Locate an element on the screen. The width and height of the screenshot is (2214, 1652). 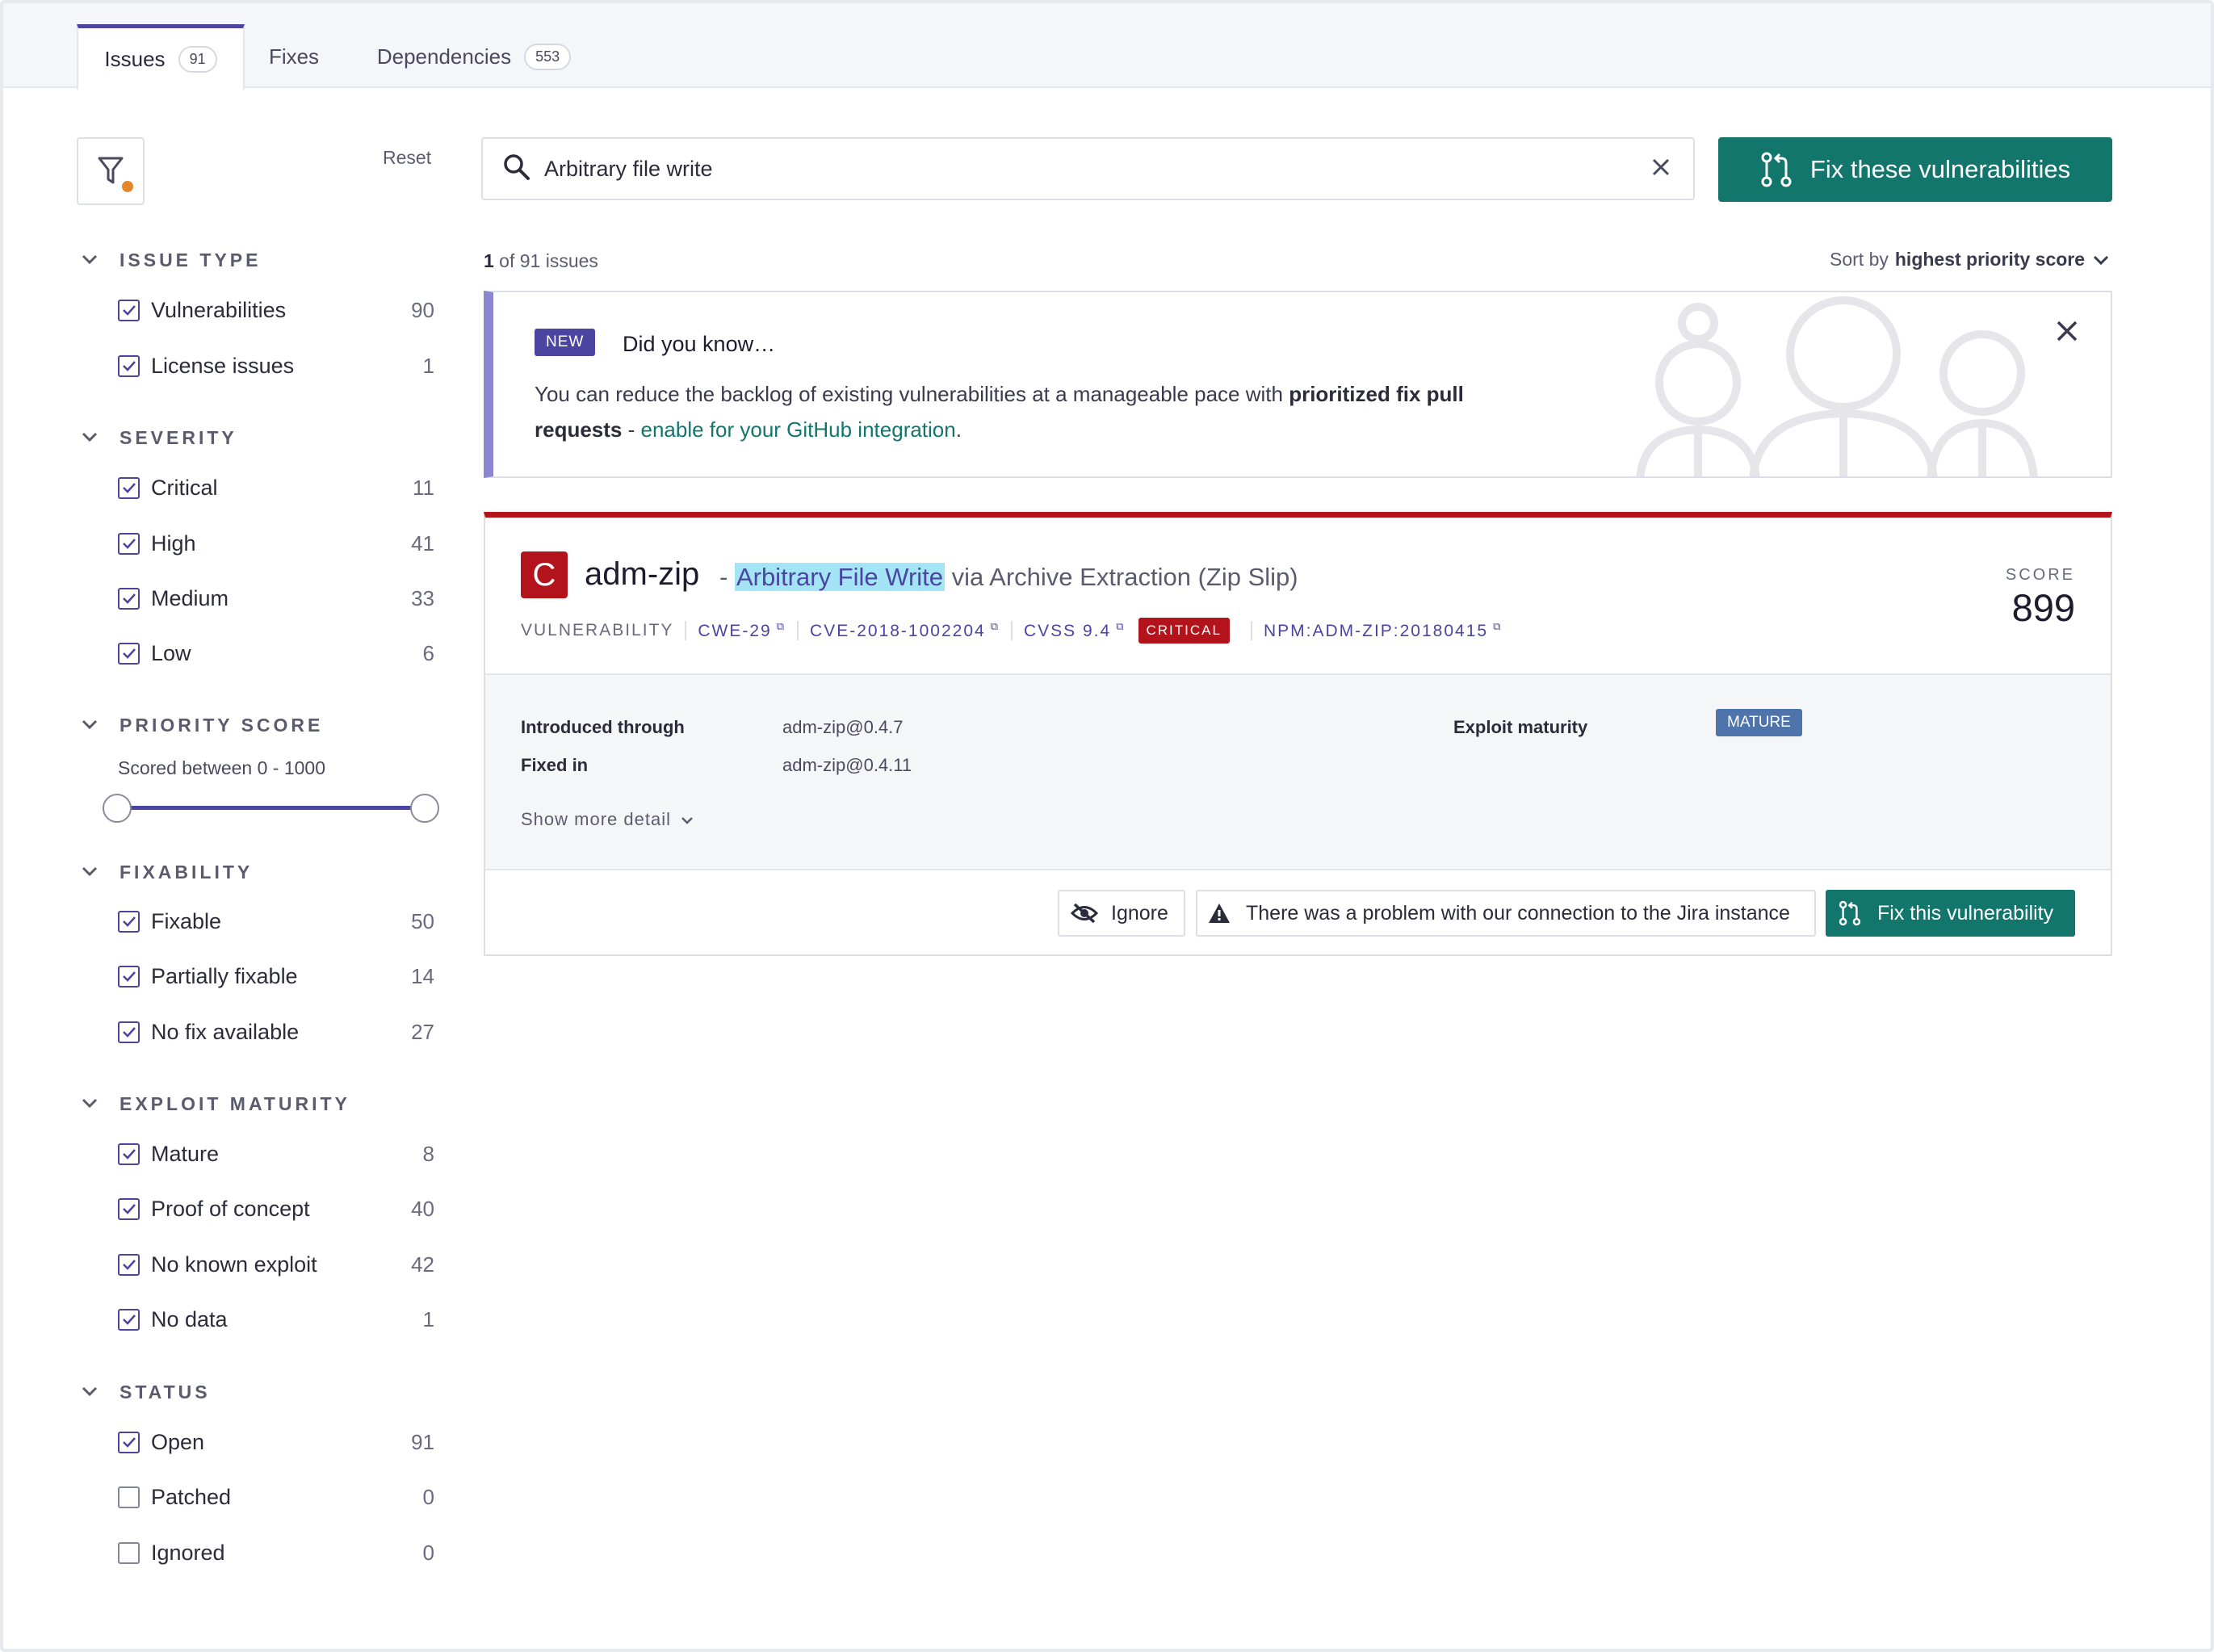
filter-license-issues: License issues 1 is located at coordinates (276, 366).